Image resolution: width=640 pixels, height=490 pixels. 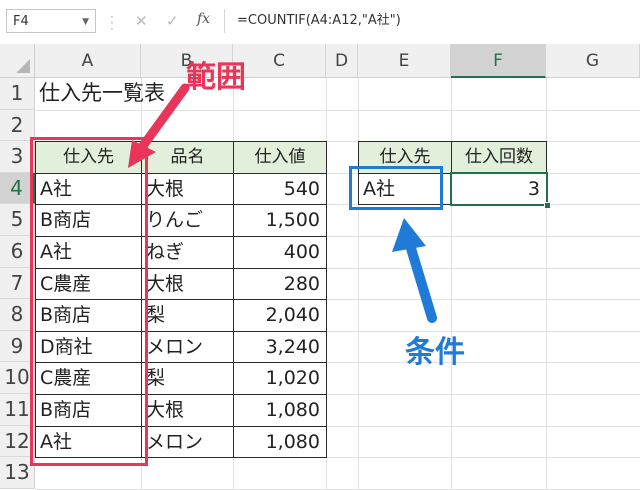 I want to click on condition-arrow-icon, so click(x=414, y=270).